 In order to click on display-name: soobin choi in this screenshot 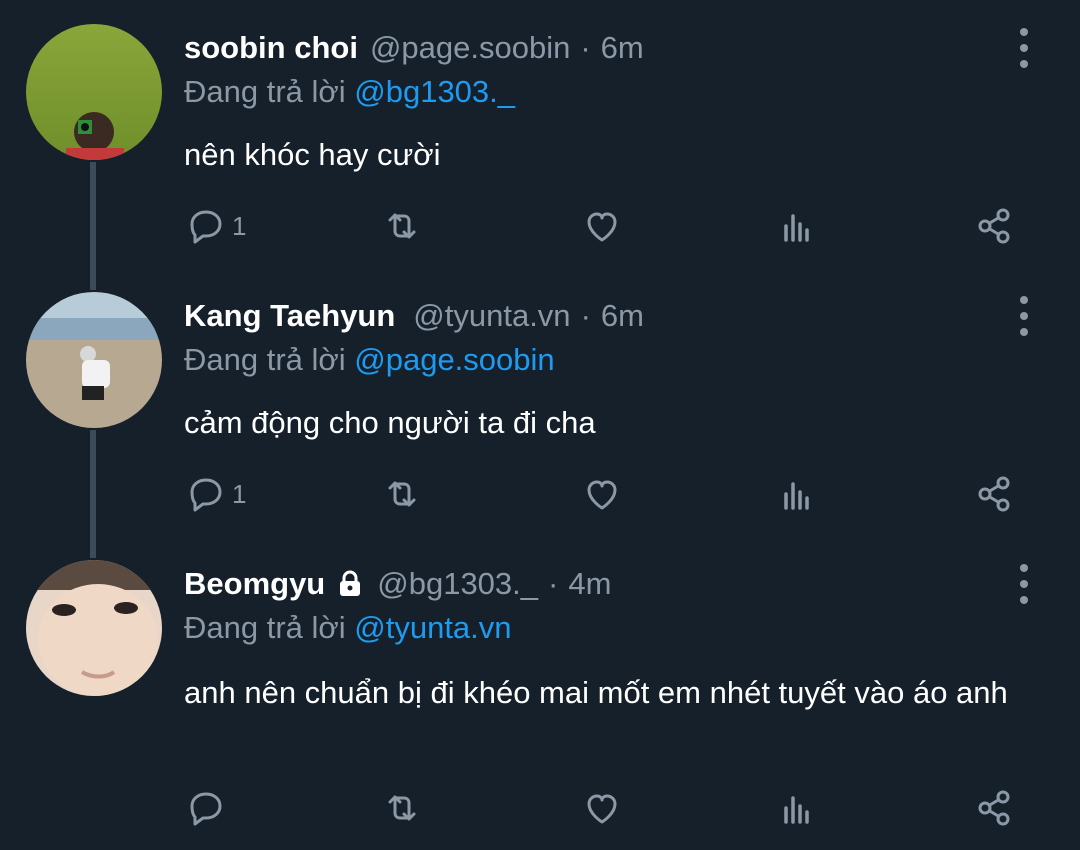, I will do `click(271, 48)`.